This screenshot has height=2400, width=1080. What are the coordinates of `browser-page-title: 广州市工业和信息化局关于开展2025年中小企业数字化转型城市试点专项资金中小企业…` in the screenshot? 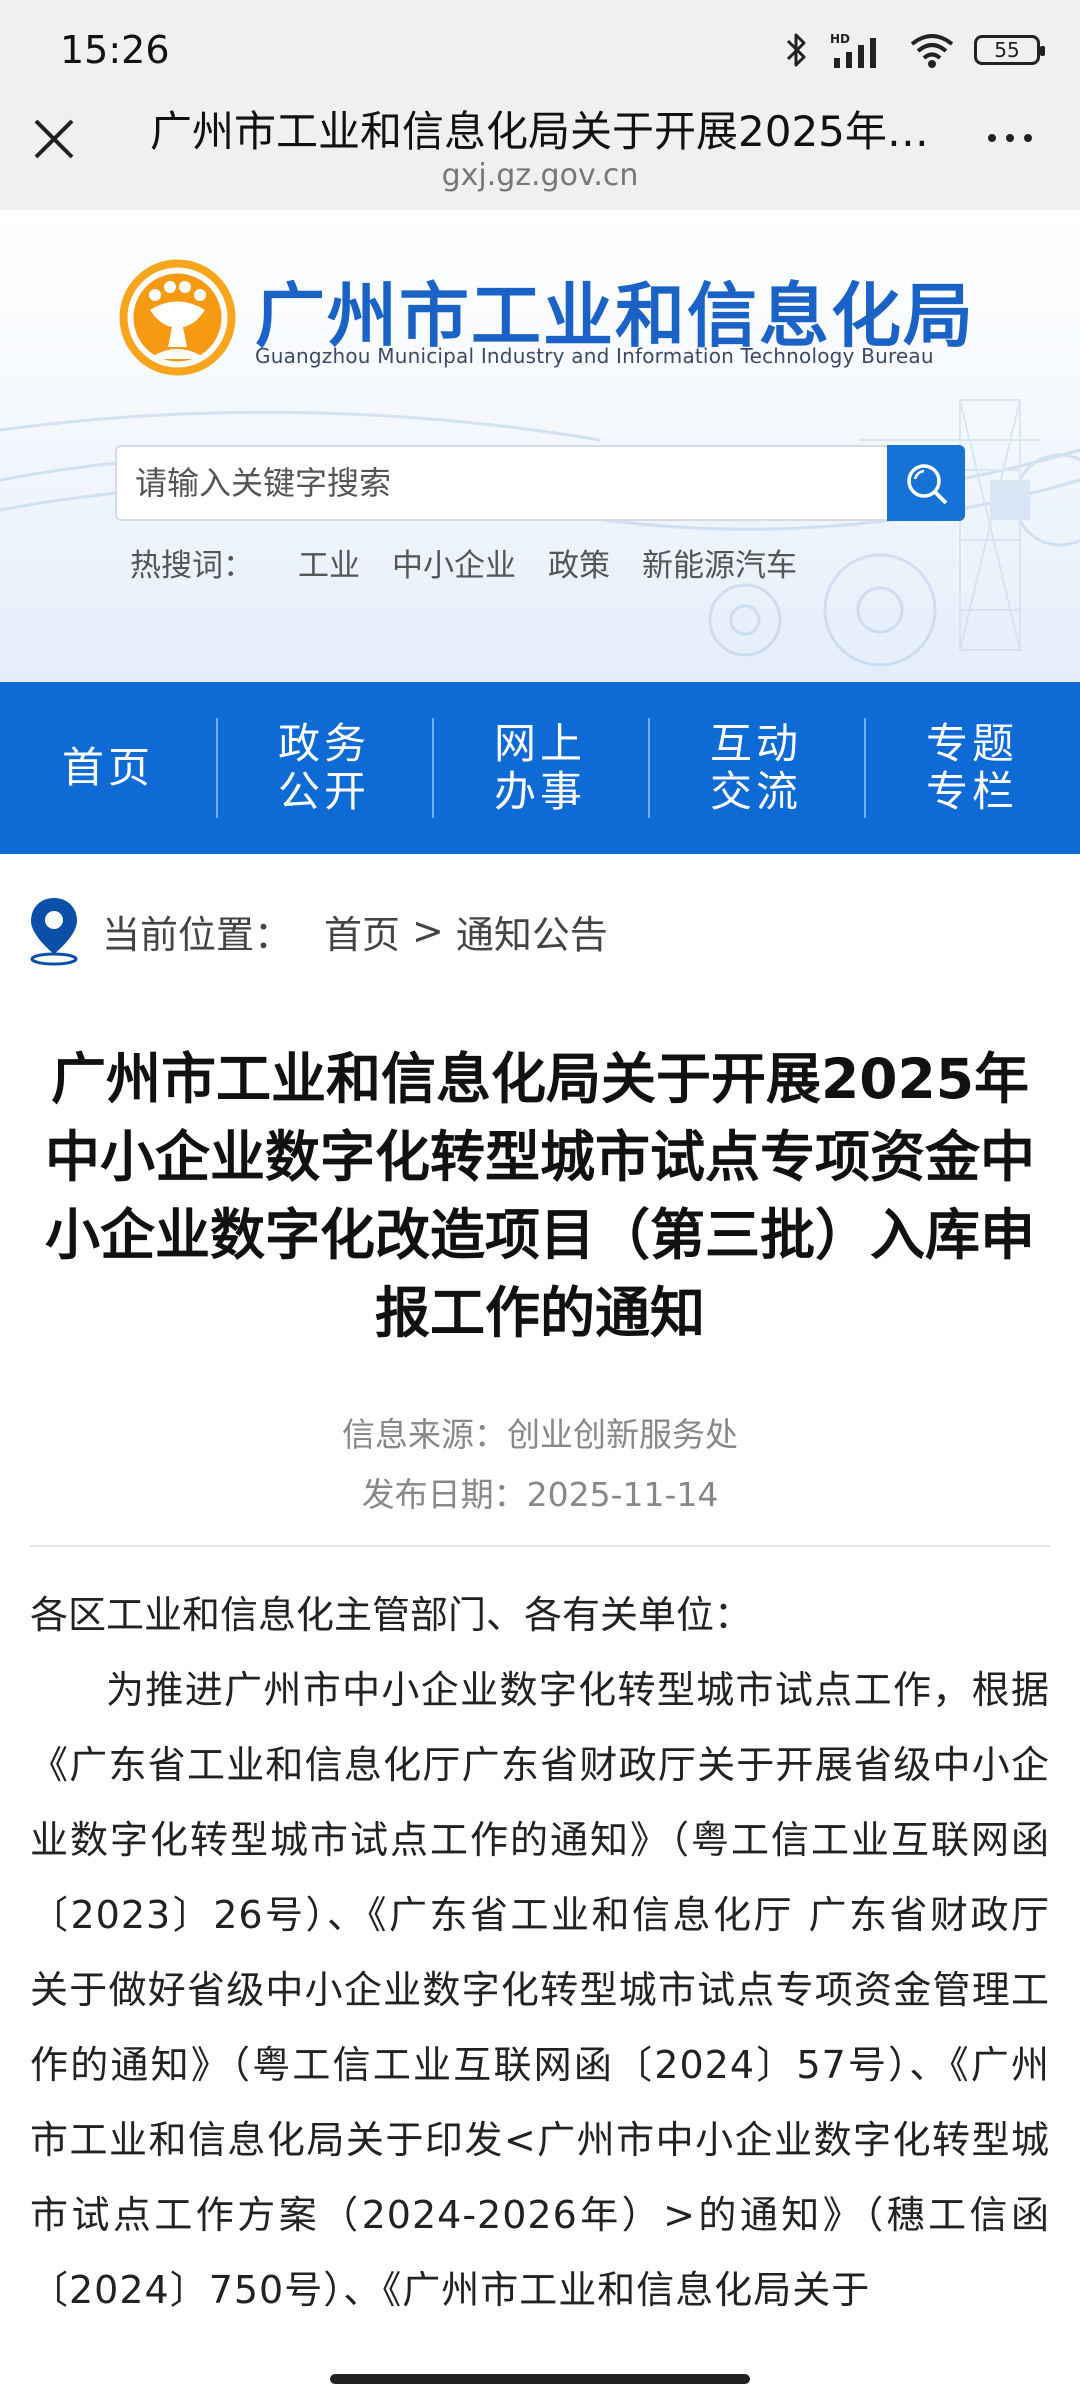 It's located at (540, 131).